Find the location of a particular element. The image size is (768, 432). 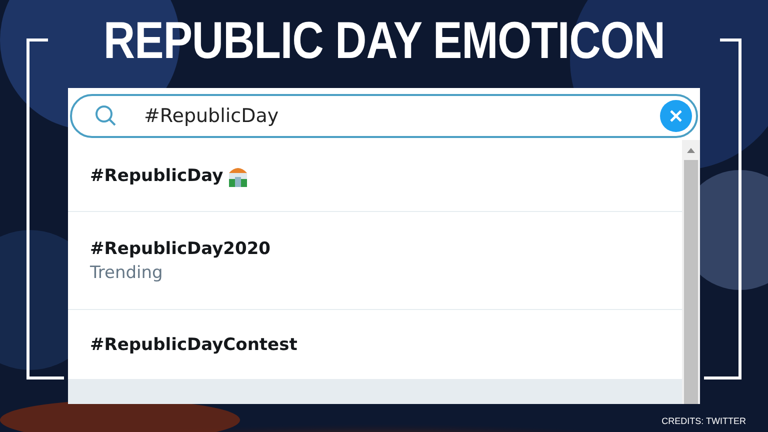

close-button is located at coordinates (676, 116).